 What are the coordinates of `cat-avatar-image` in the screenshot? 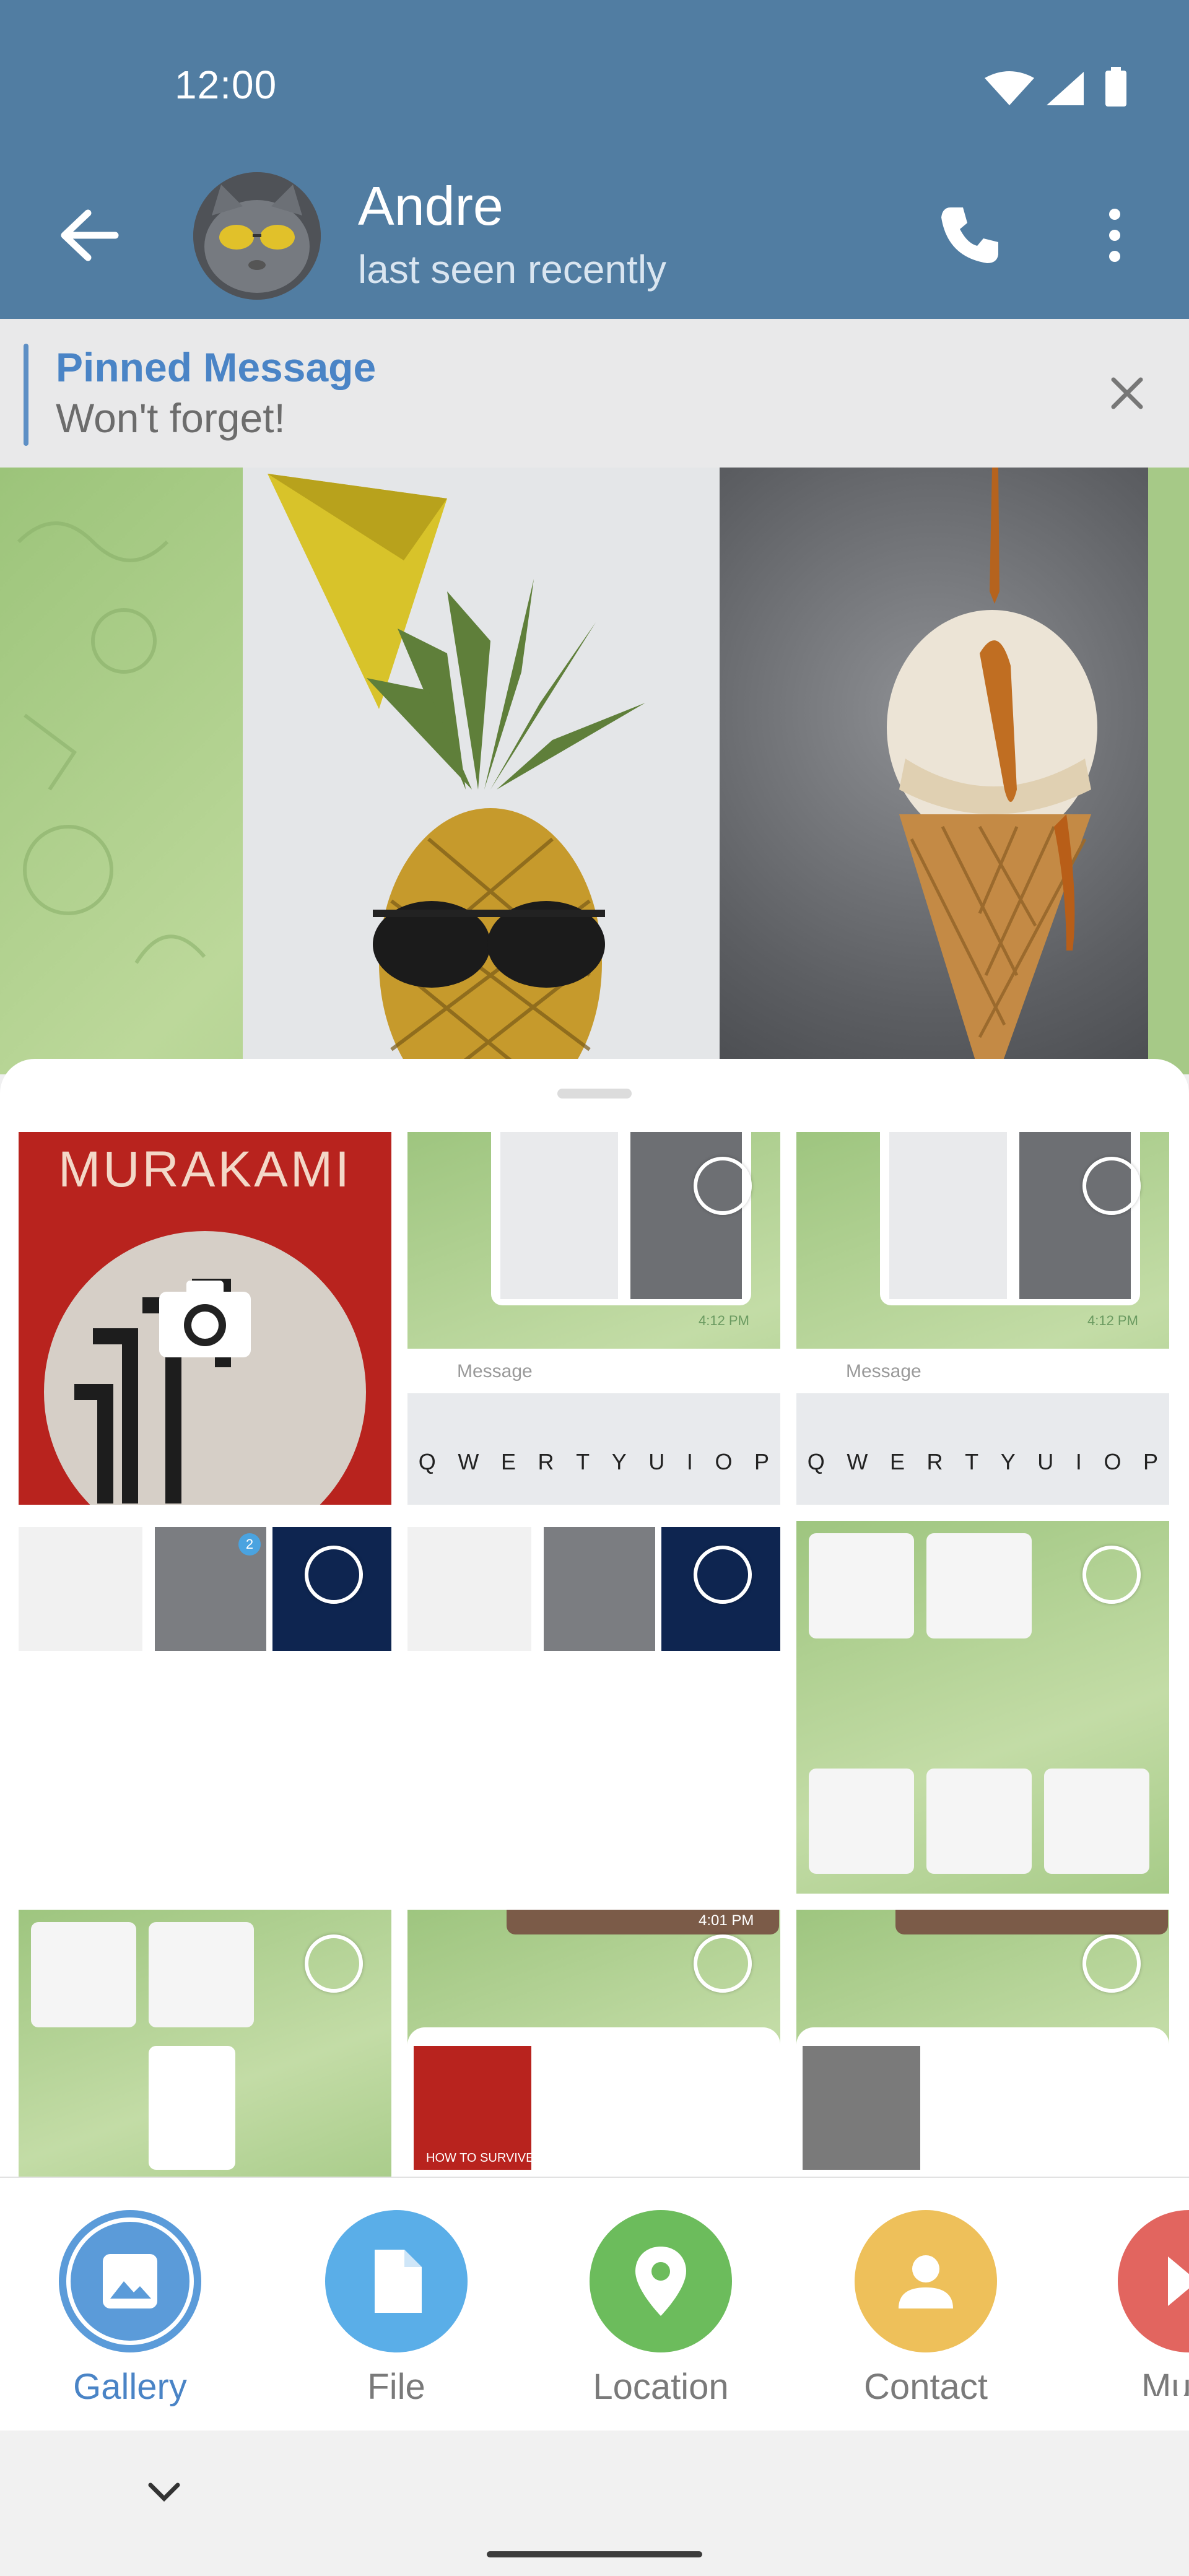 It's located at (257, 236).